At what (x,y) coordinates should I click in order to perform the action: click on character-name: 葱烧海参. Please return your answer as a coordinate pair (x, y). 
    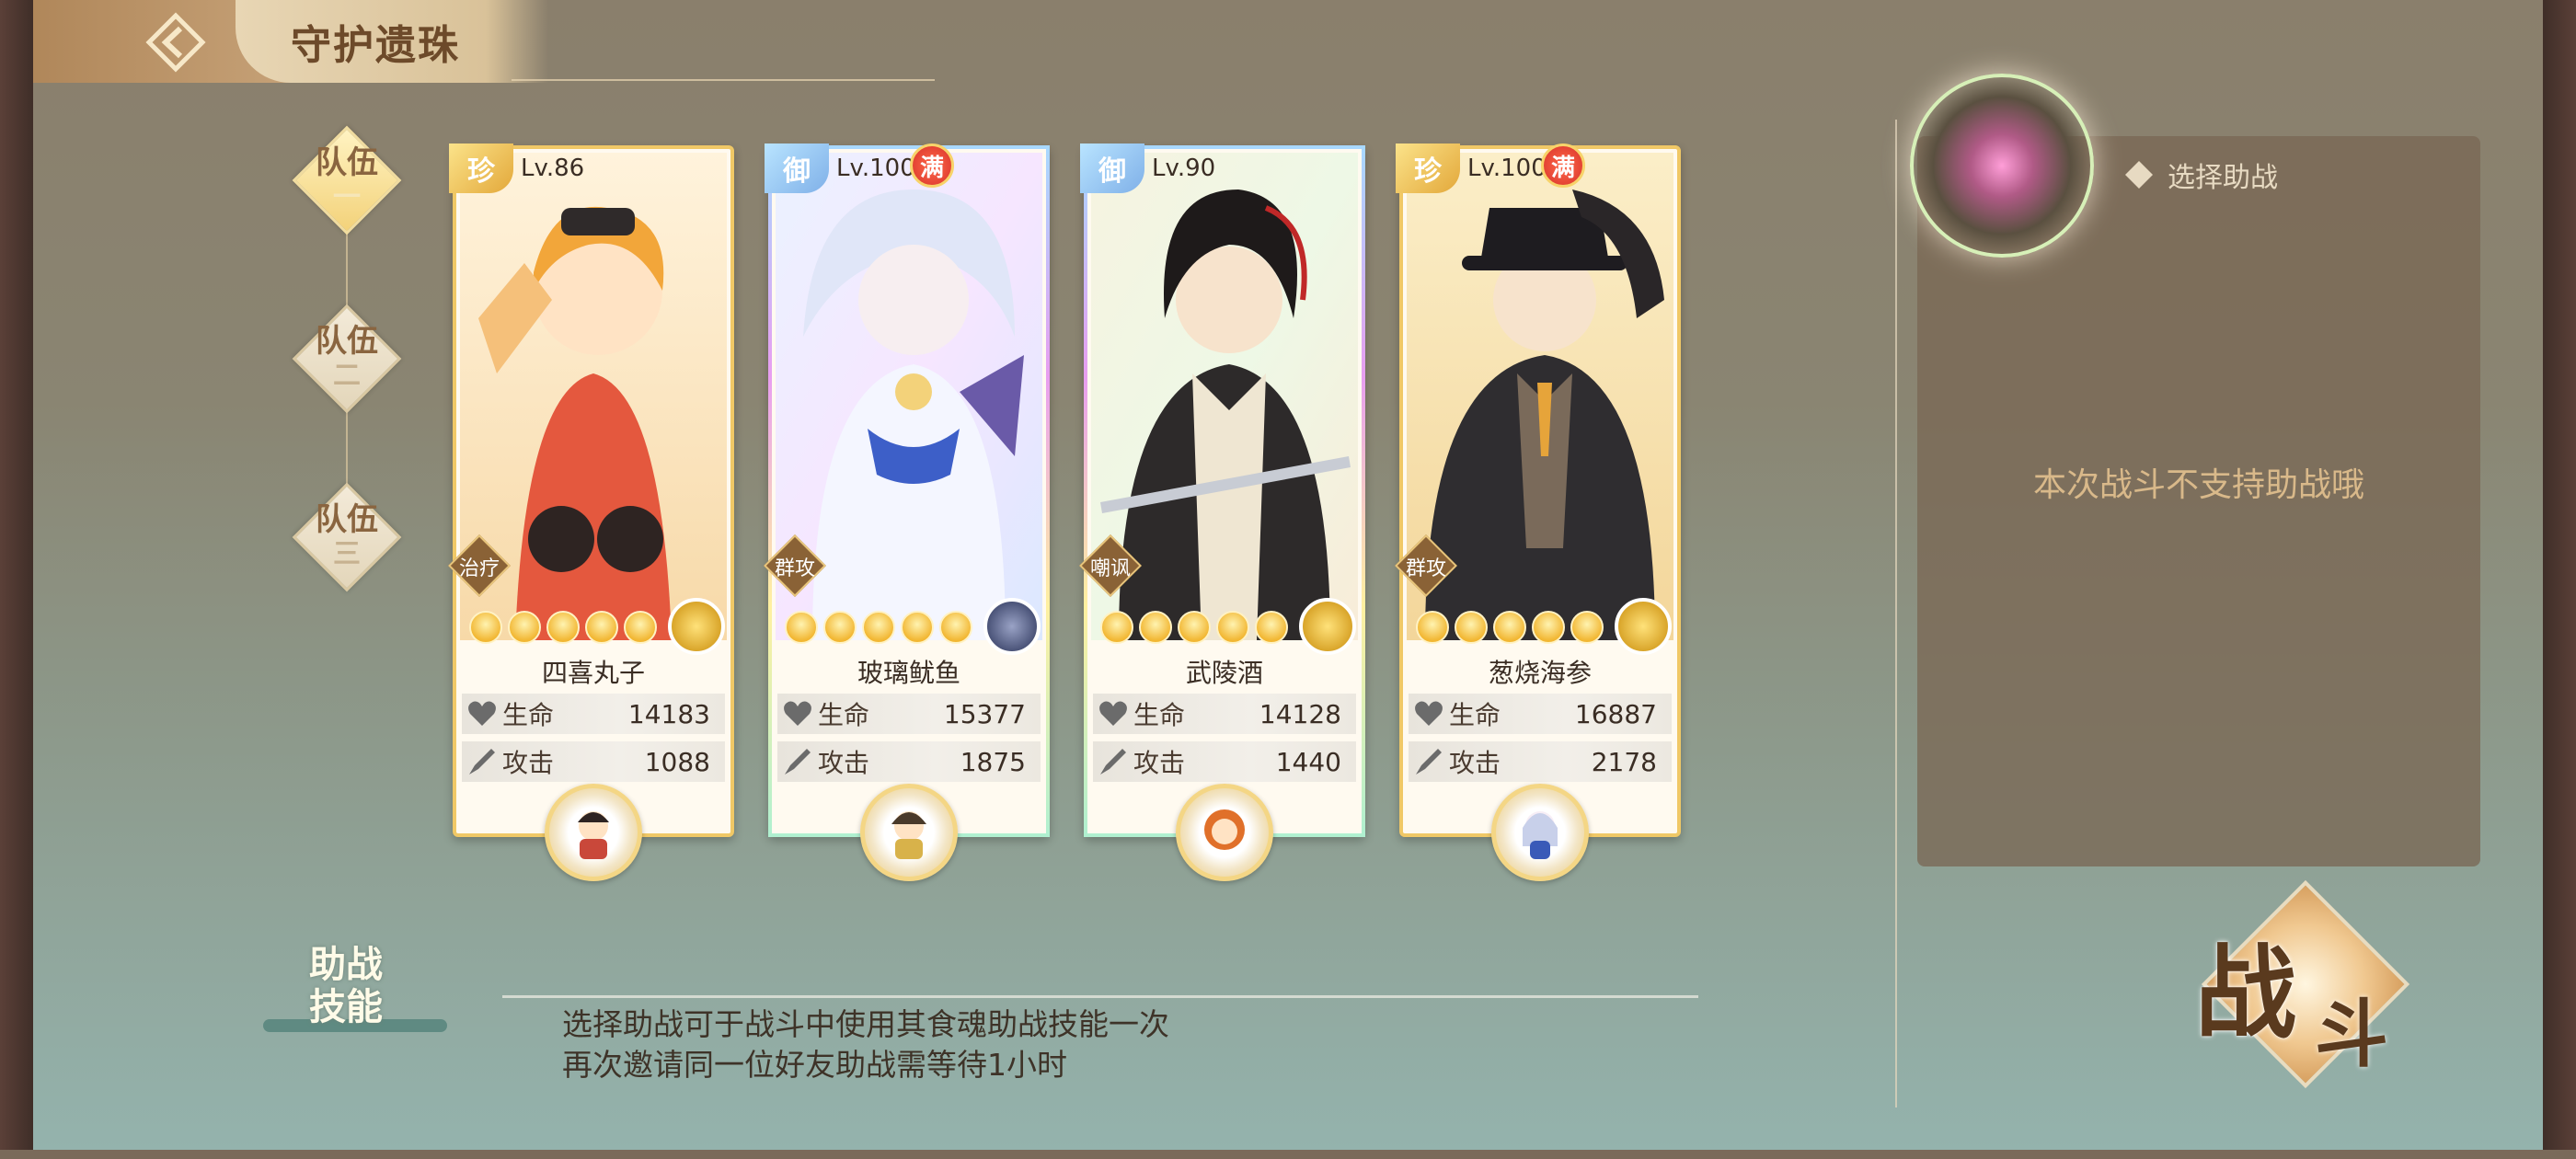
    Looking at the image, I should click on (1540, 673).